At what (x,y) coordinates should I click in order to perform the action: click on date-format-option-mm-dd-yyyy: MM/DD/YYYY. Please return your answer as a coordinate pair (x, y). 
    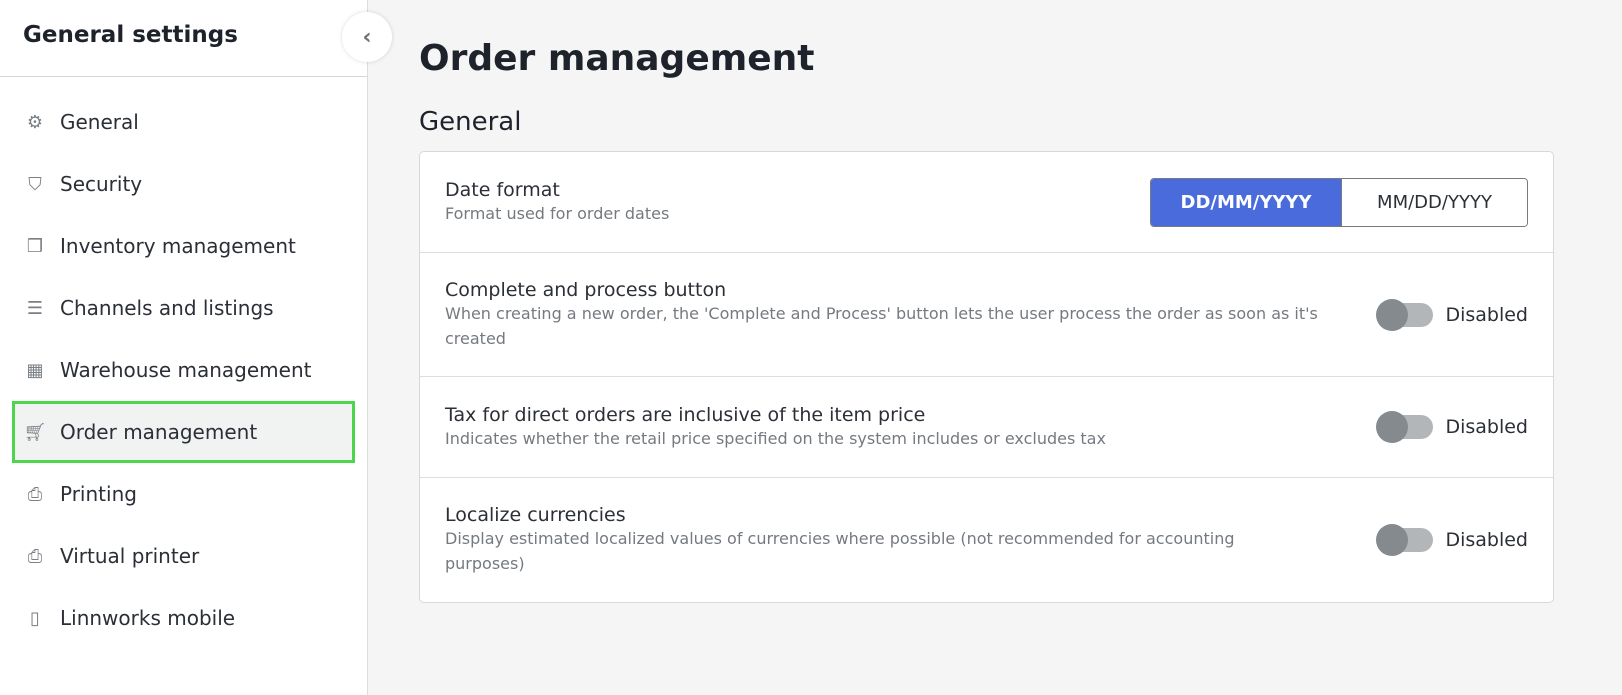
    Looking at the image, I should click on (1434, 202).